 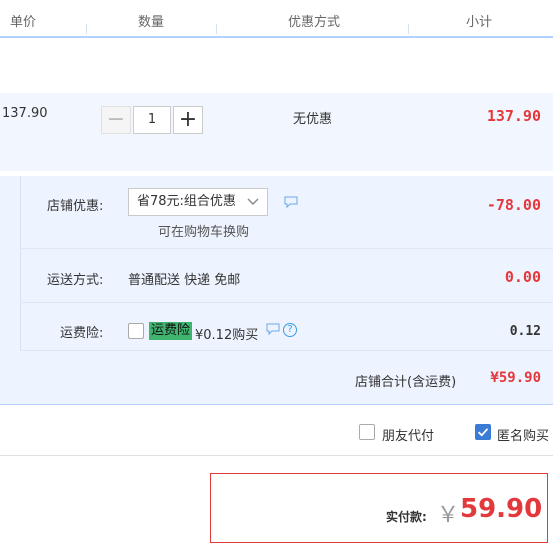 What do you see at coordinates (116, 120) in the screenshot?
I see `quantity-decrease-button: −` at bounding box center [116, 120].